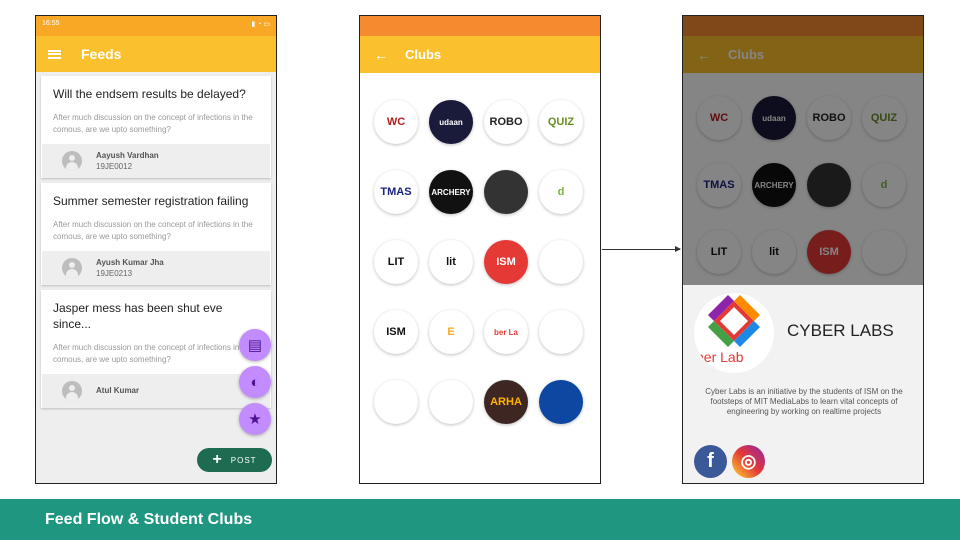 This screenshot has height=540, width=960. What do you see at coordinates (734, 333) in the screenshot?
I see `cyber-labs-logo: ber Lab` at bounding box center [734, 333].